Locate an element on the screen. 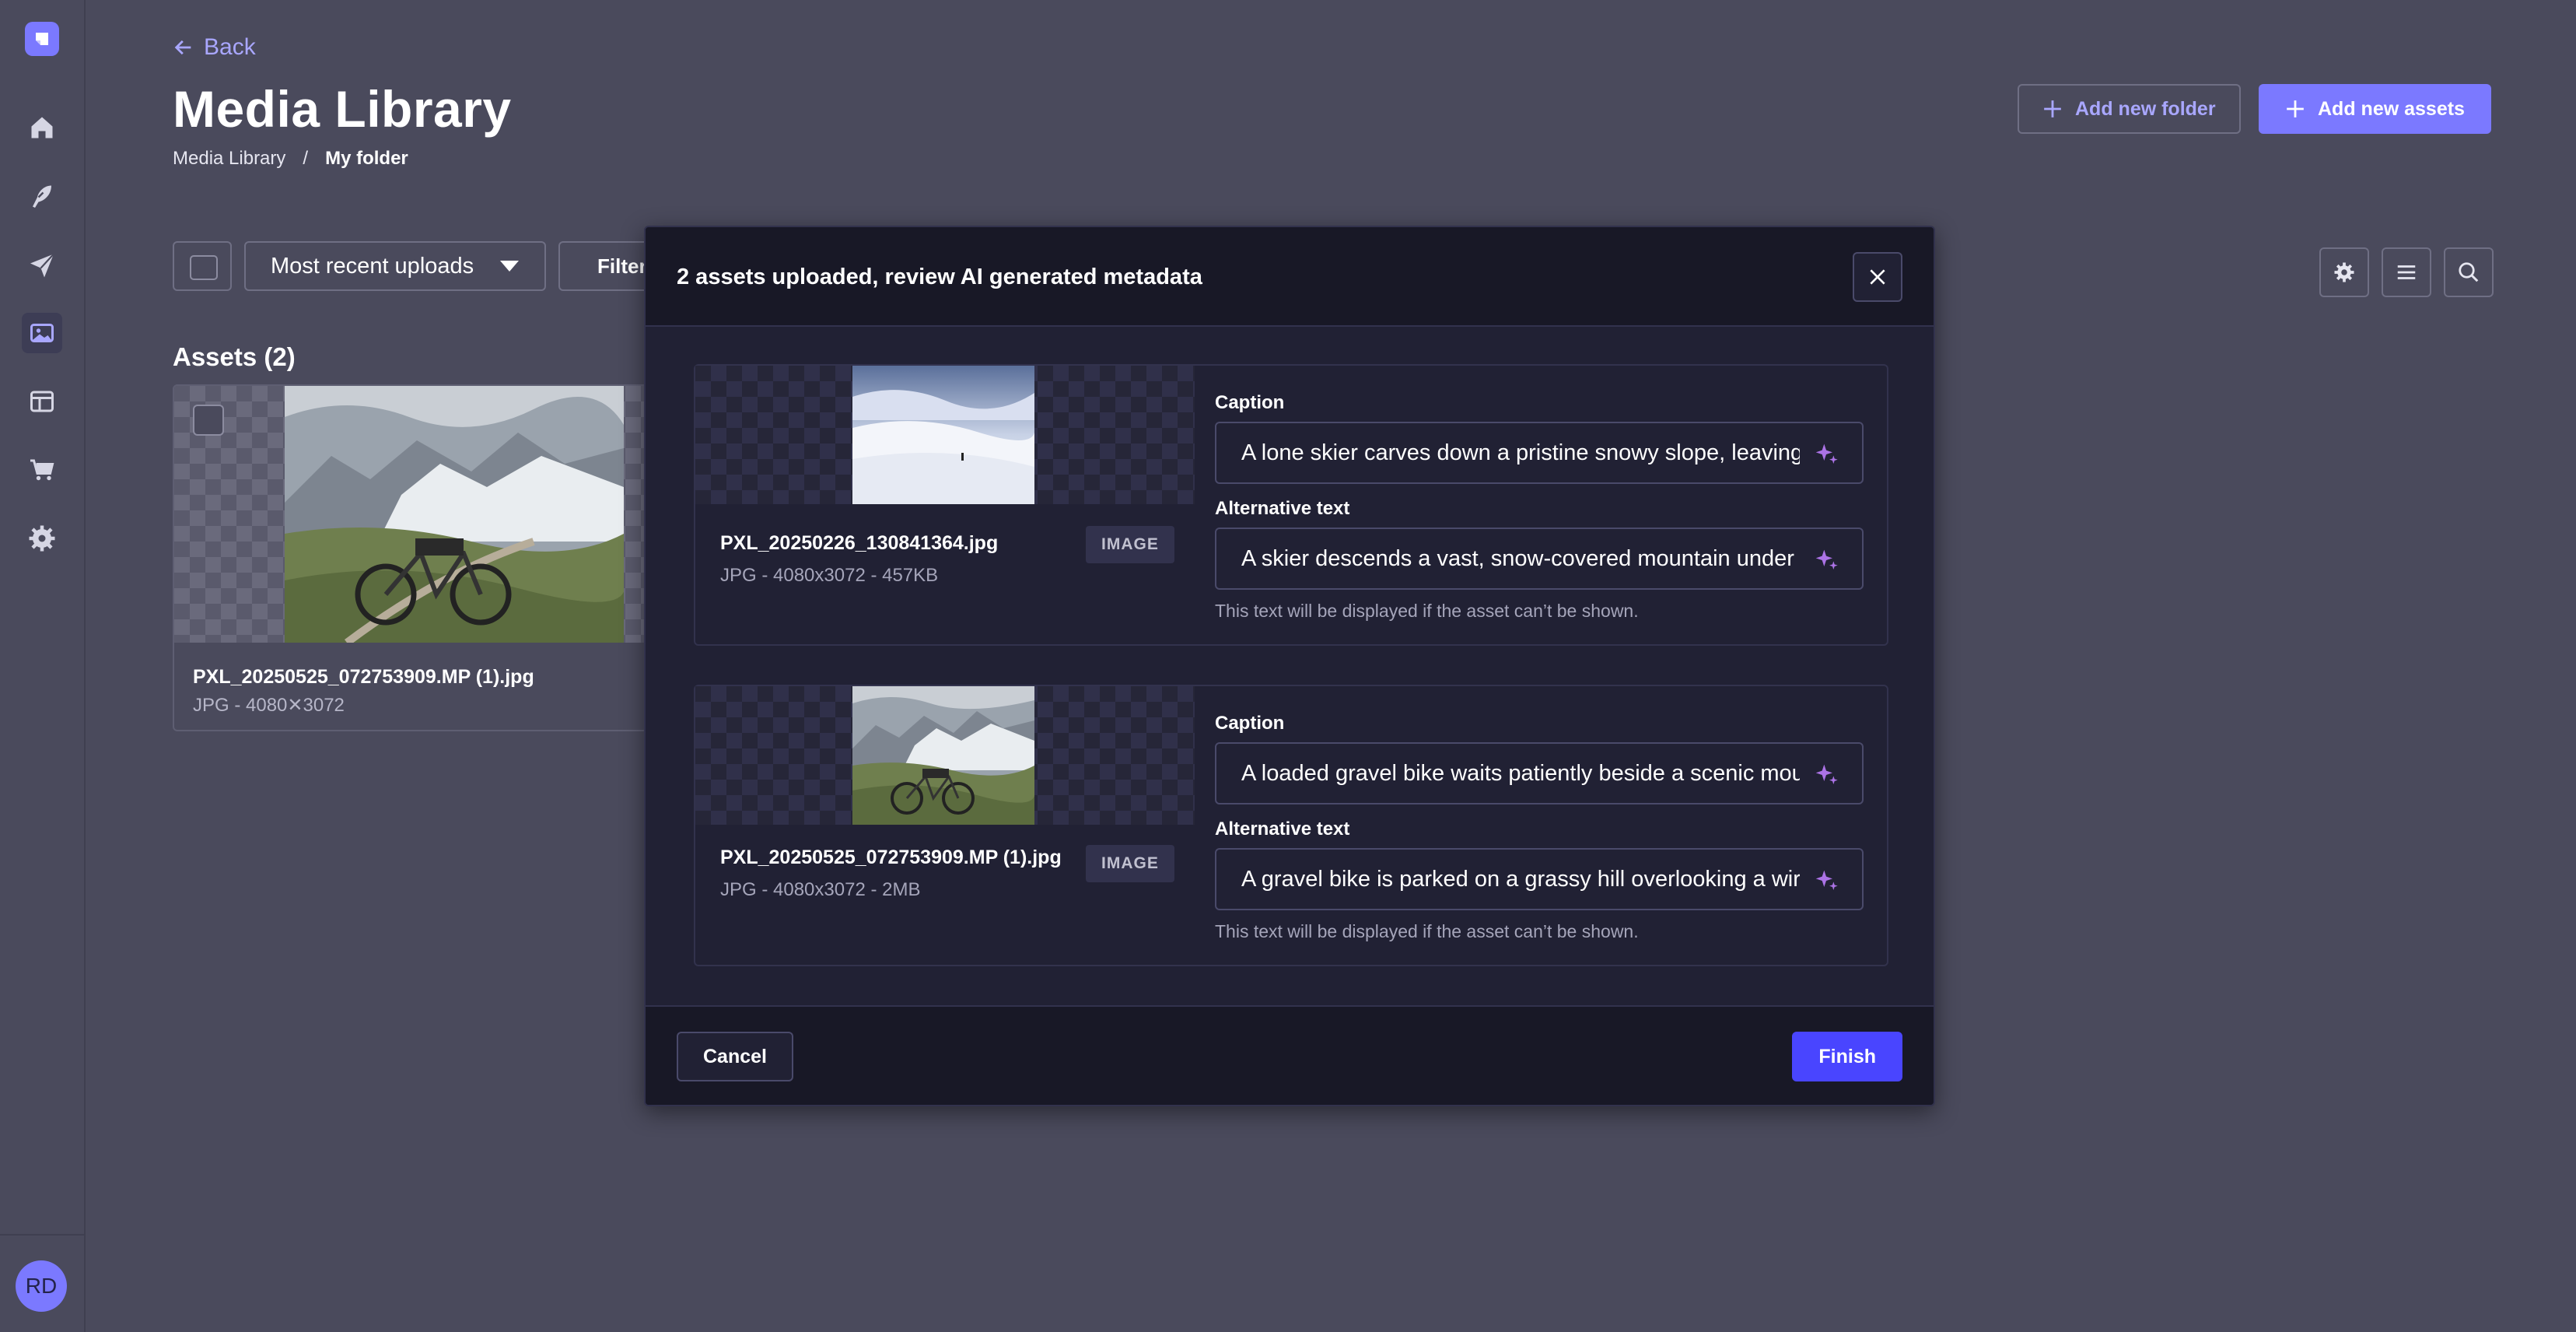 The height and width of the screenshot is (1332, 2576). strapi-logo-icon is located at coordinates (42, 39).